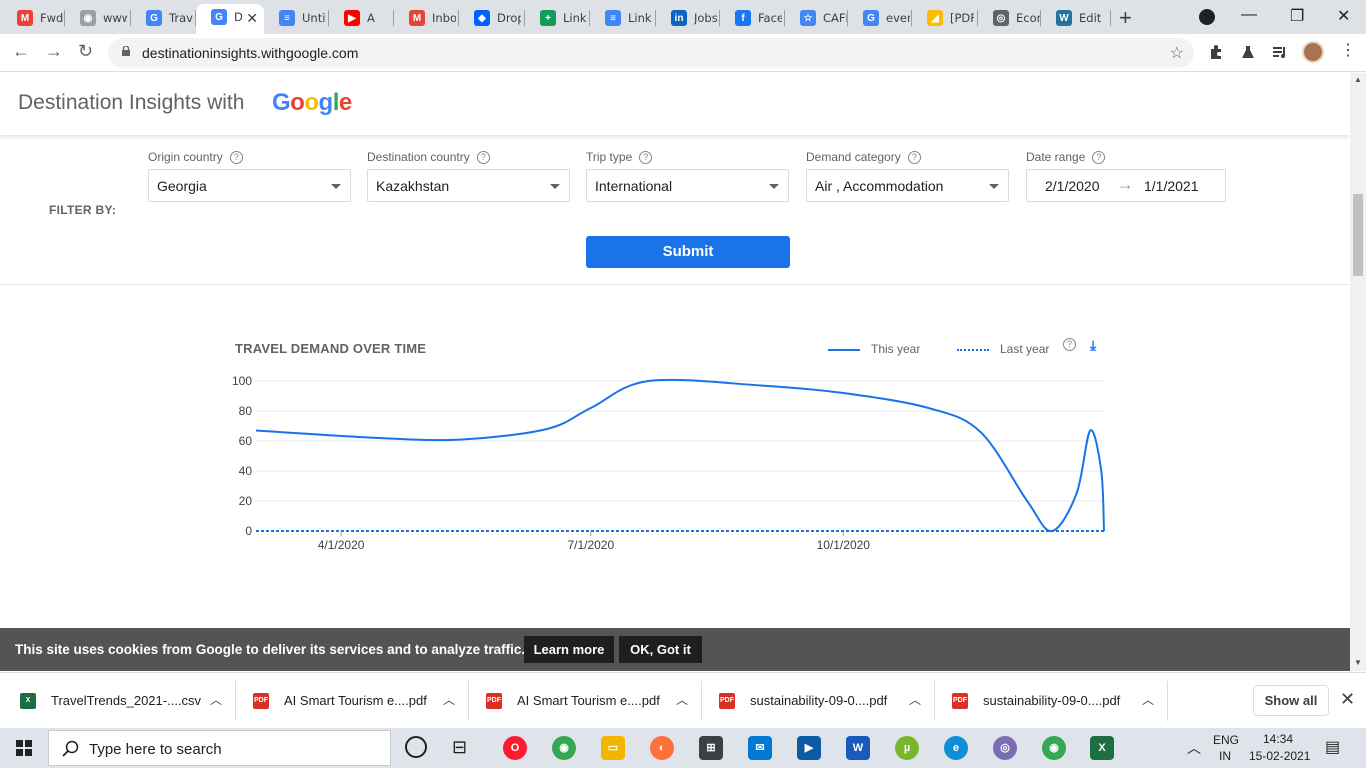 Image resolution: width=1366 pixels, height=768 pixels. What do you see at coordinates (459, 747) in the screenshot?
I see `task-view-icon: ⊟` at bounding box center [459, 747].